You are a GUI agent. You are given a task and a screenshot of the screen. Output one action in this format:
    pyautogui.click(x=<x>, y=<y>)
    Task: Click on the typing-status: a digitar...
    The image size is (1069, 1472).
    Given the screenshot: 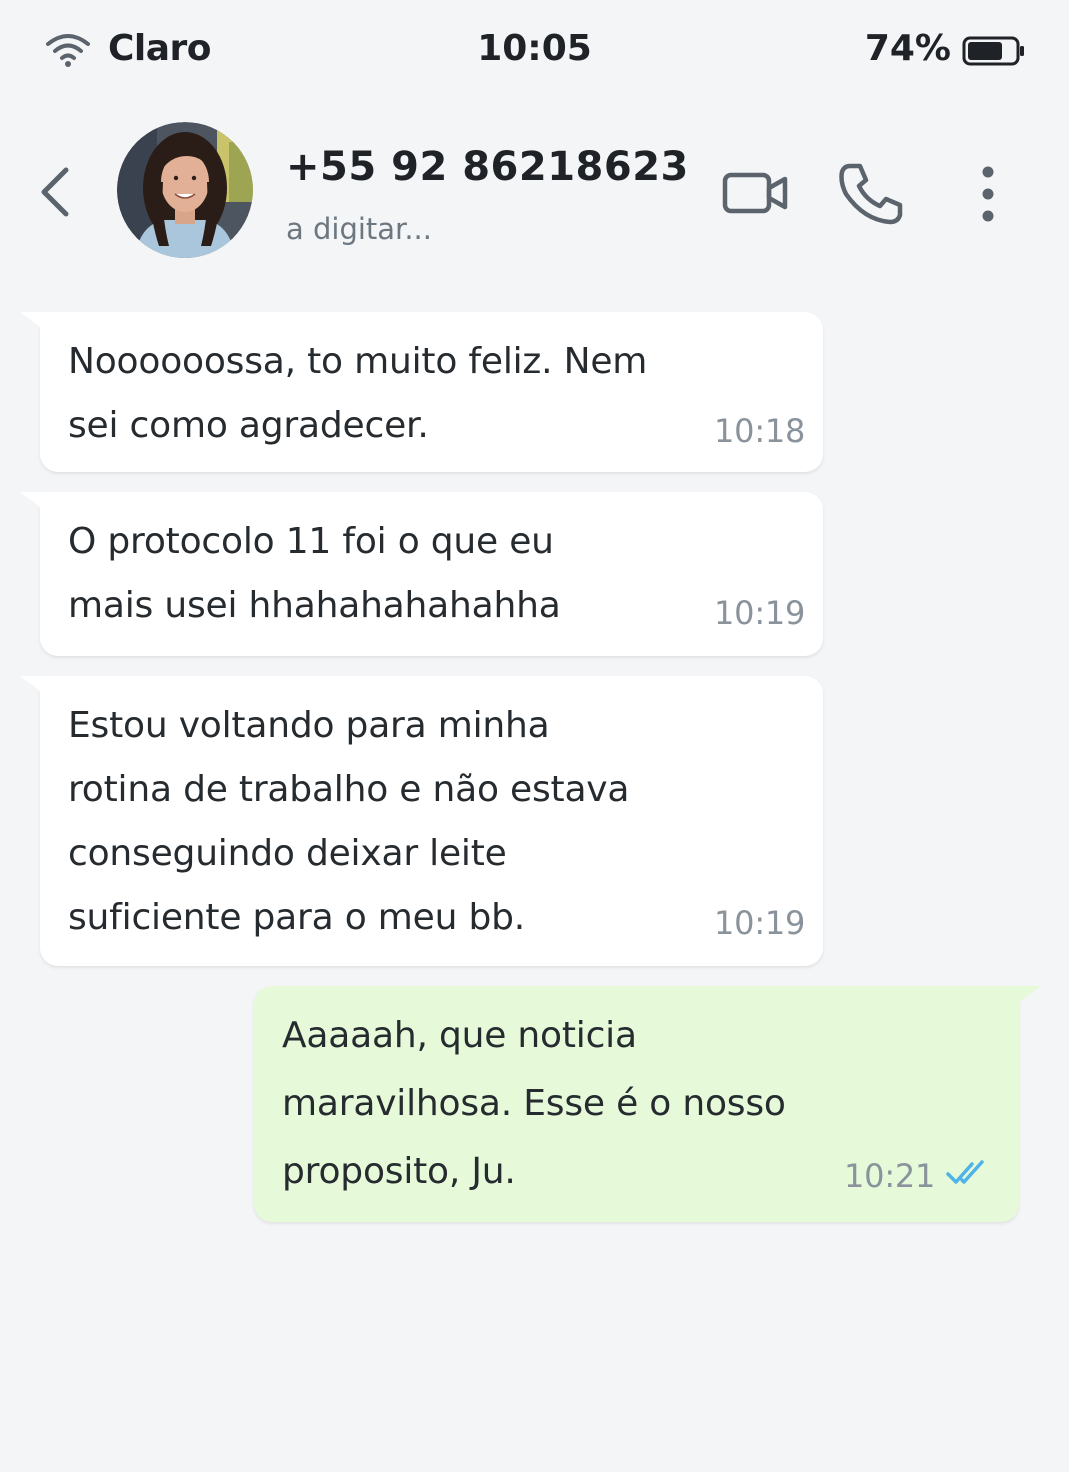 What is the action you would take?
    pyautogui.click(x=359, y=229)
    